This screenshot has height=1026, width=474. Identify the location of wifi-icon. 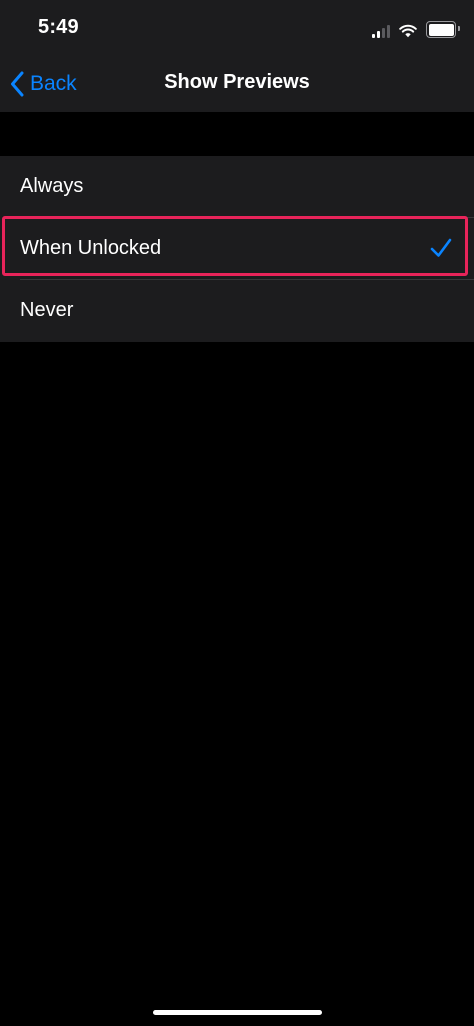
(408, 31).